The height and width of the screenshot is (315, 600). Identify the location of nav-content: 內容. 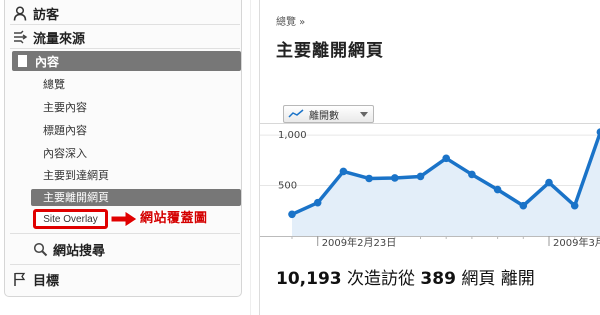
(126, 61).